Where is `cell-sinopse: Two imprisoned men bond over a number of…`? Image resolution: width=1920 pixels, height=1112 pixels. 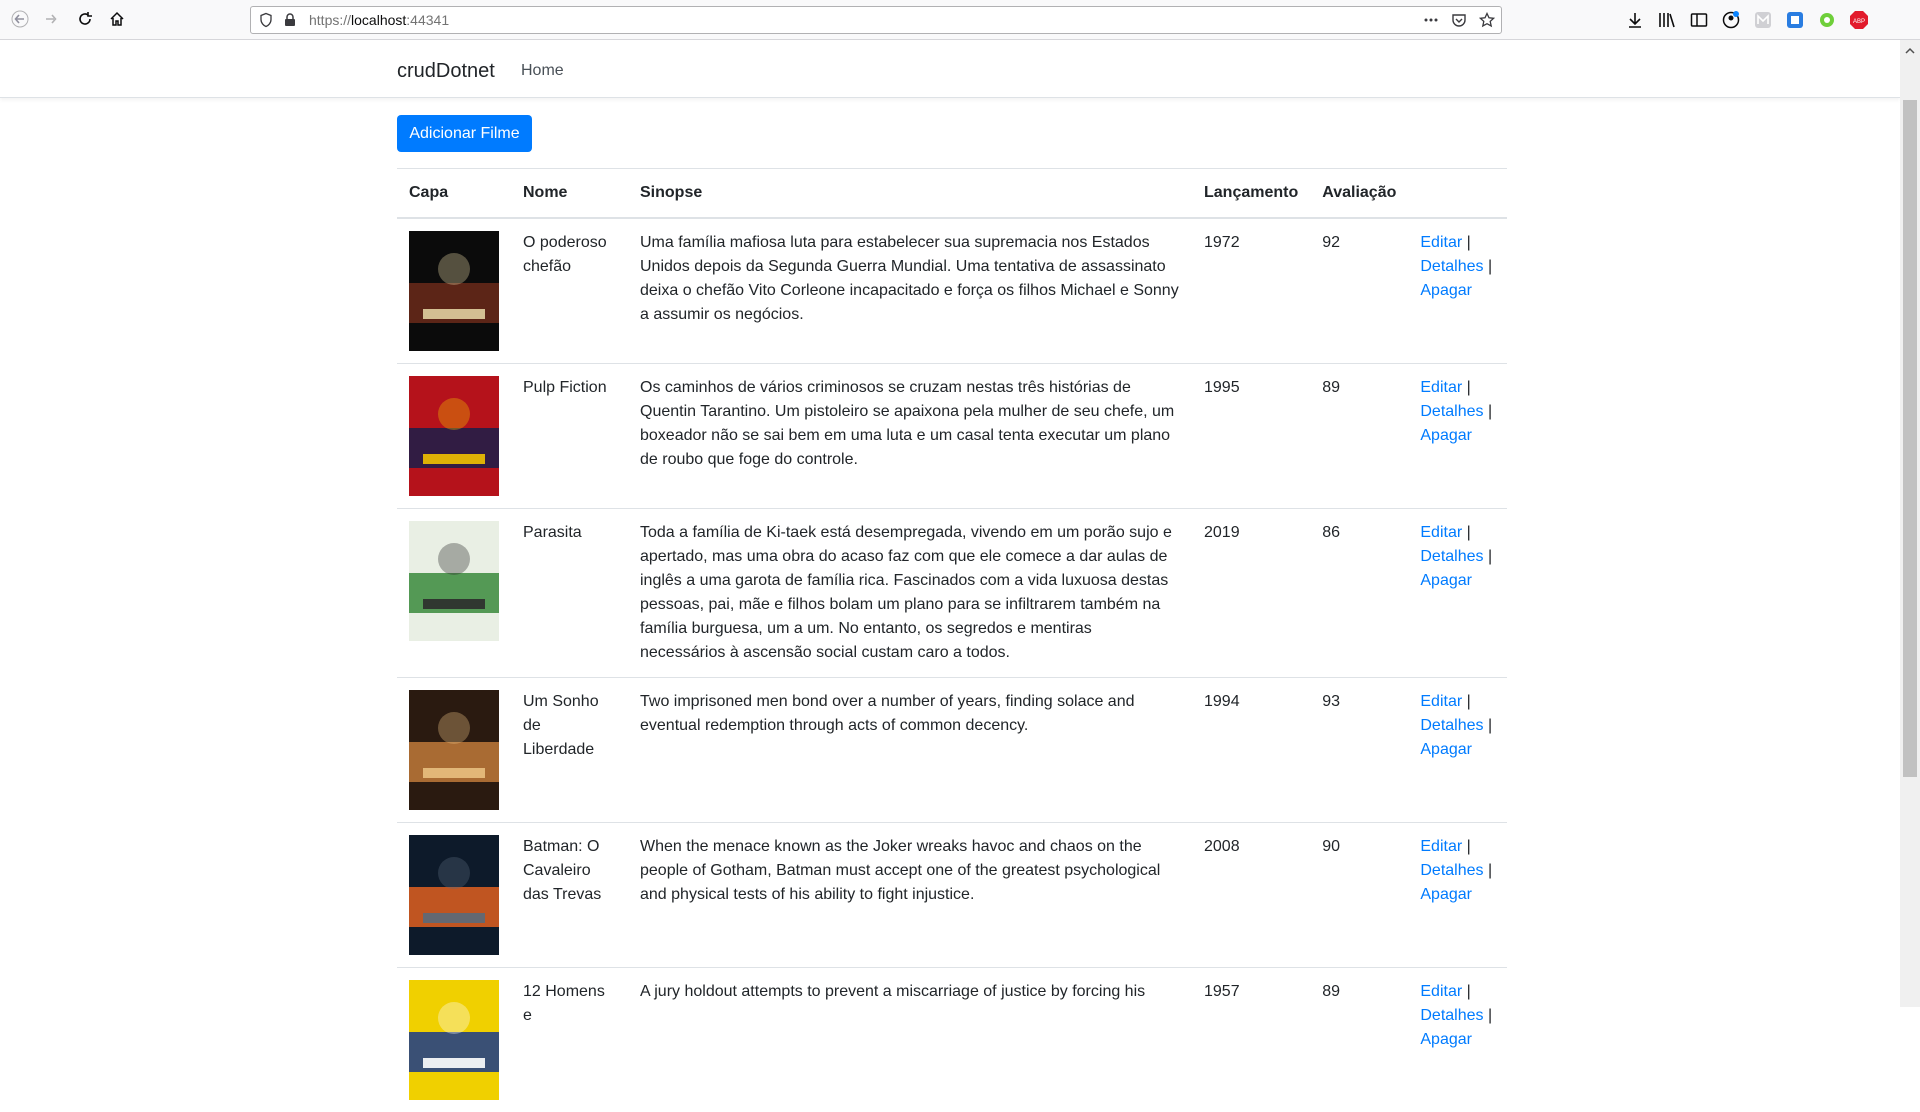
cell-sinopse: Two imprisoned men bond over a number of… is located at coordinates (910, 750).